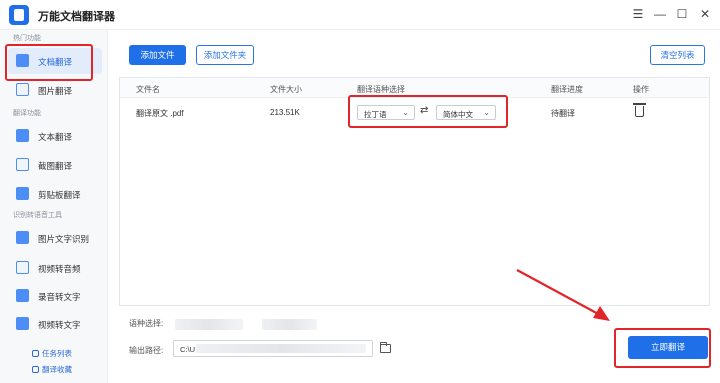 This screenshot has width=720, height=383. I want to click on minimize-icon: —, so click(660, 14).